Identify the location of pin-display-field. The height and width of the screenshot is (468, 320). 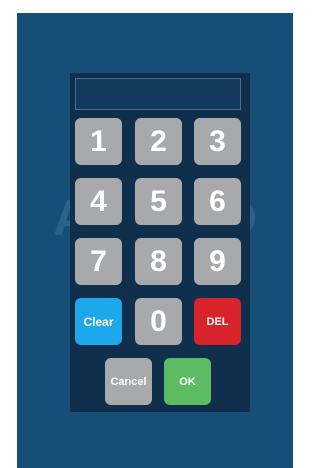
(158, 94).